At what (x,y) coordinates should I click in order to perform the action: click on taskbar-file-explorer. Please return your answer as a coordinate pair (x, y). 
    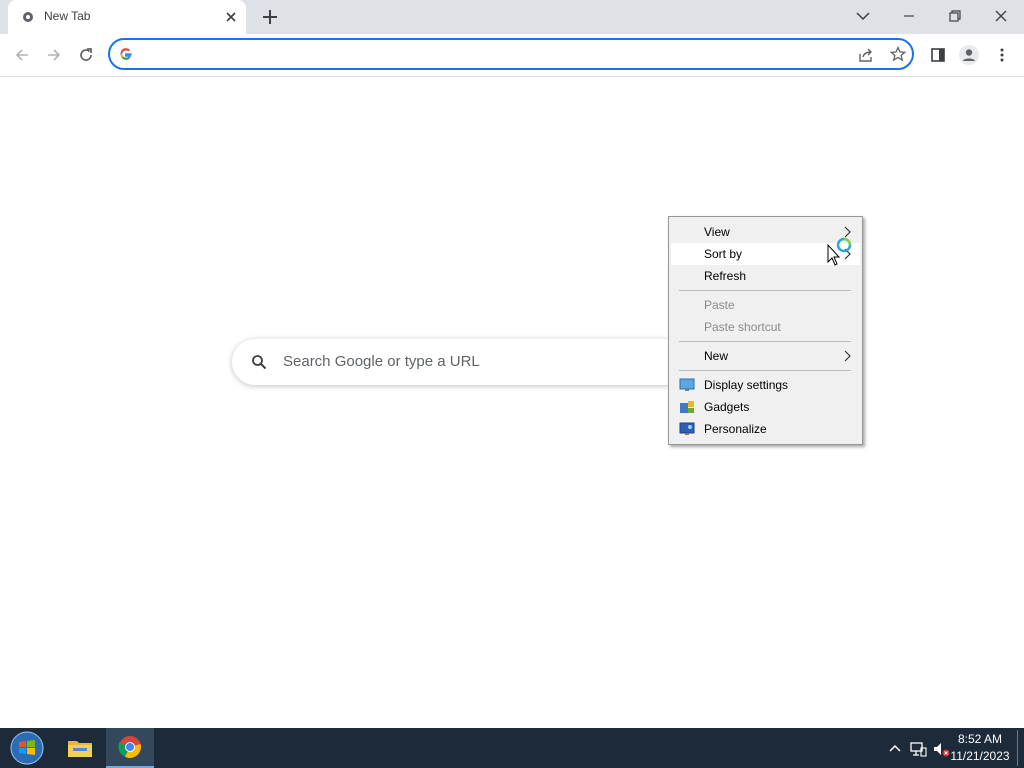
    Looking at the image, I should click on (80, 748).